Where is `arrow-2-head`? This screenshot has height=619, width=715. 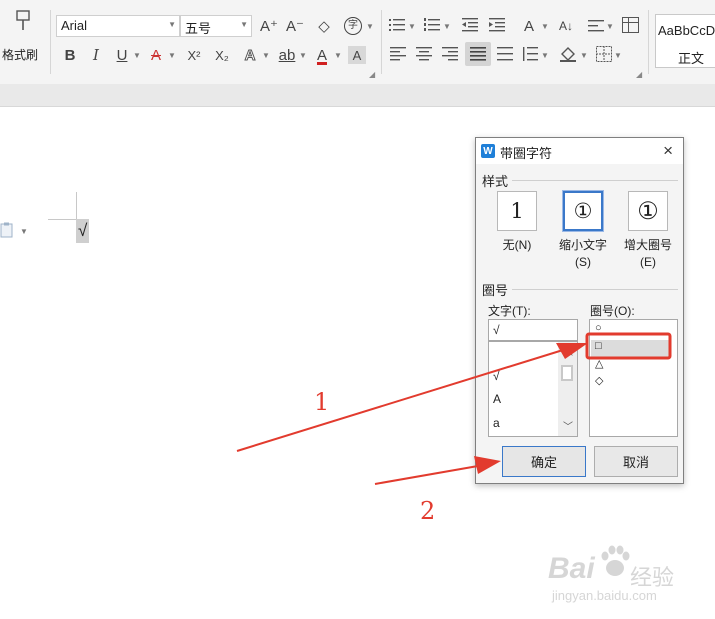
arrow-2-head is located at coordinates (487, 465).